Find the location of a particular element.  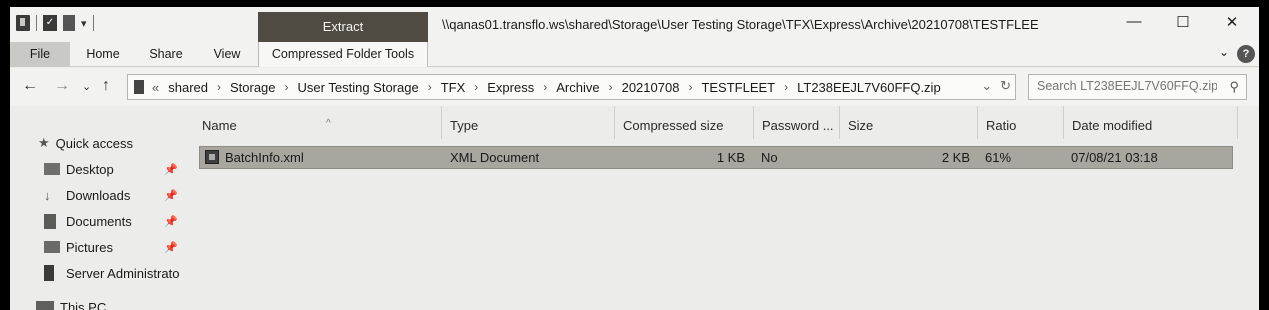

nav-this-pc: This PC is located at coordinates (109, 302).